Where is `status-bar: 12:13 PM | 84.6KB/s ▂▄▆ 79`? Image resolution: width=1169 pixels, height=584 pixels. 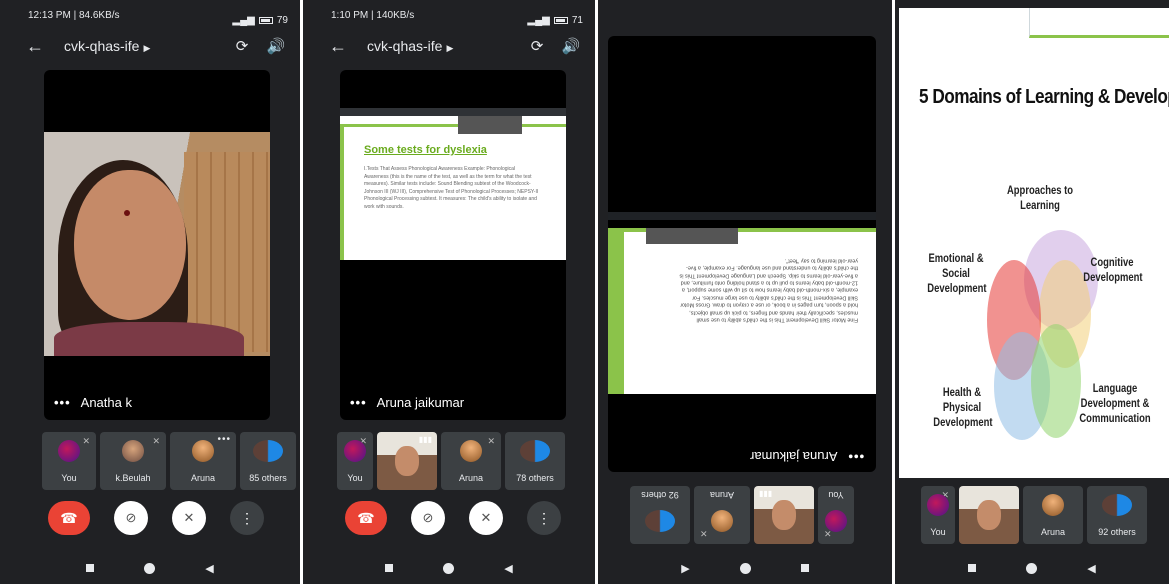 status-bar: 12:13 PM | 84.6KB/s ▂▄▆ 79 is located at coordinates (150, 15).